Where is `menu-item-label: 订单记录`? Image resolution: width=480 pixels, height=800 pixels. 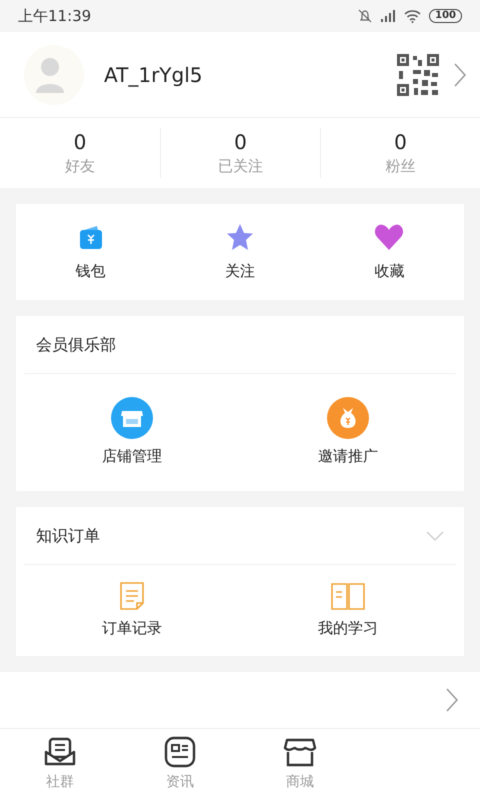 menu-item-label: 订单记录 is located at coordinates (132, 628).